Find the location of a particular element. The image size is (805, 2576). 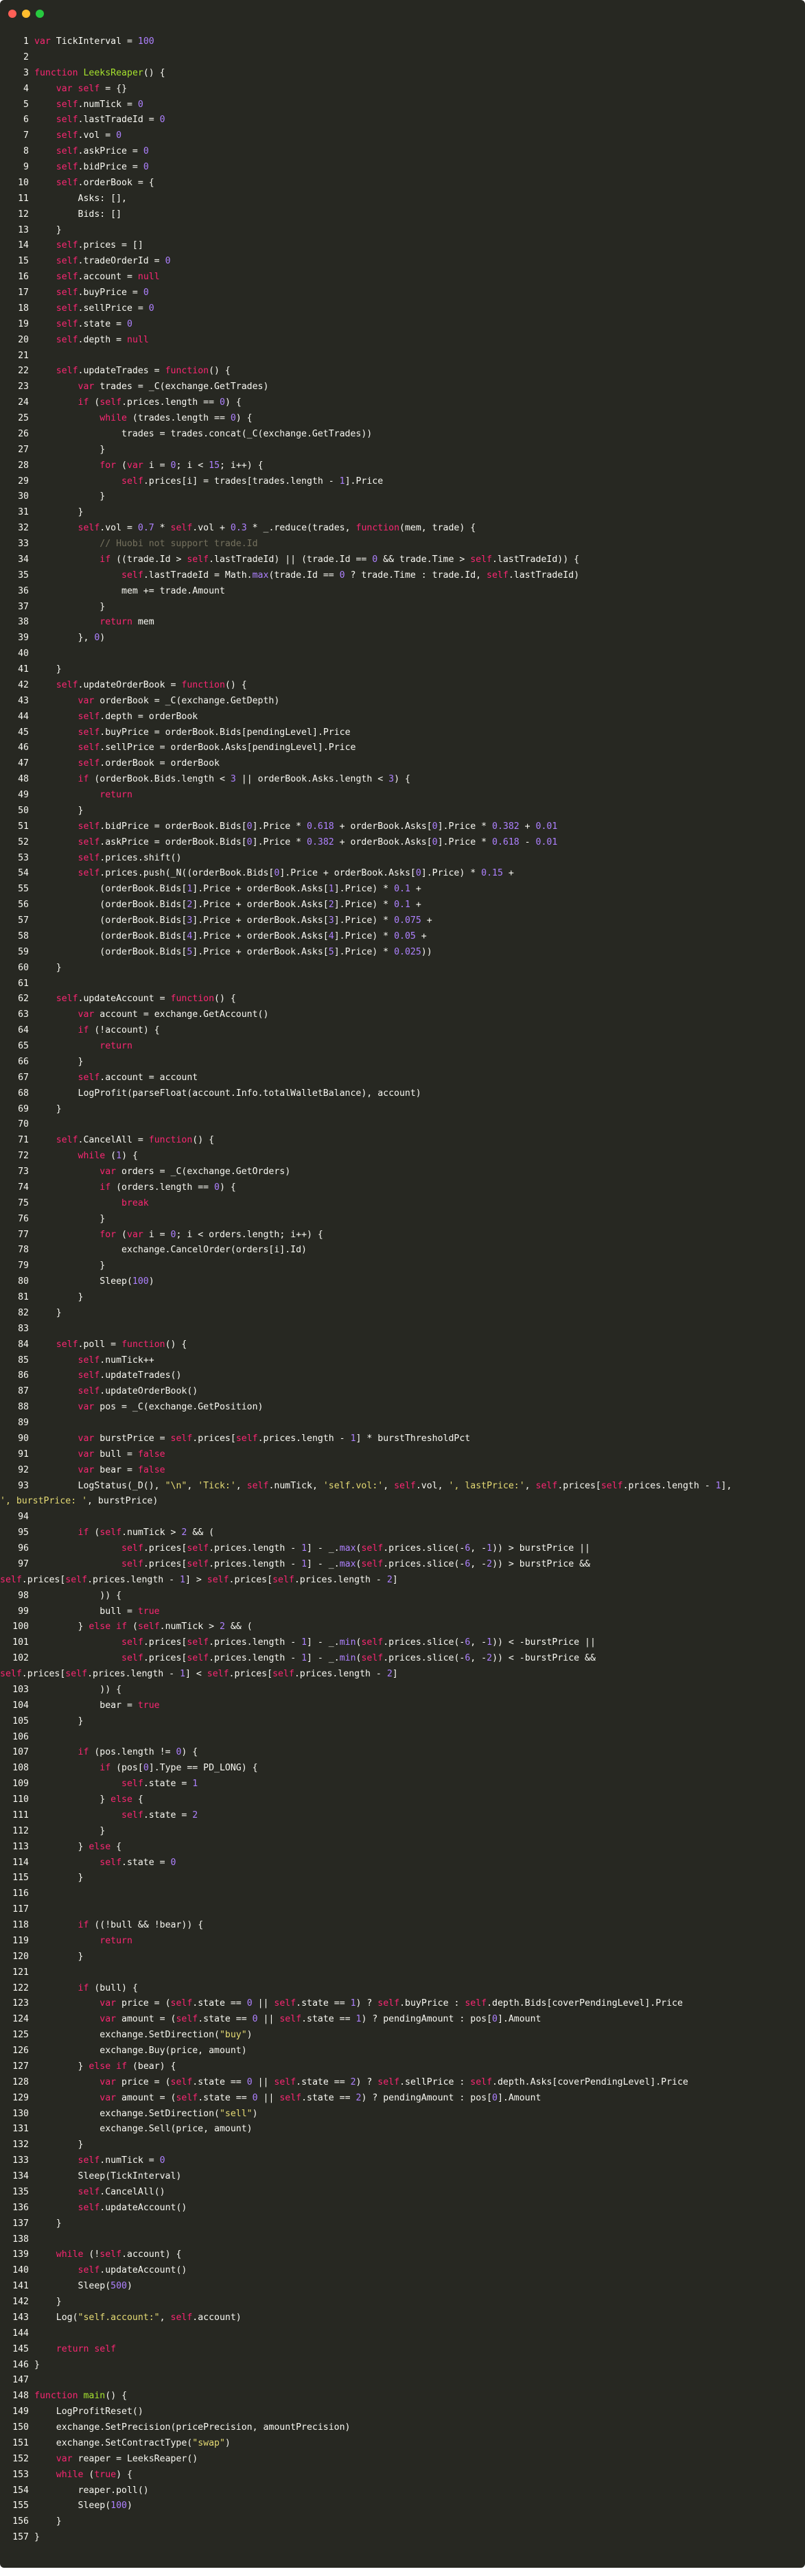

code-line: 53 self.prices.shift() is located at coordinates (402, 859).